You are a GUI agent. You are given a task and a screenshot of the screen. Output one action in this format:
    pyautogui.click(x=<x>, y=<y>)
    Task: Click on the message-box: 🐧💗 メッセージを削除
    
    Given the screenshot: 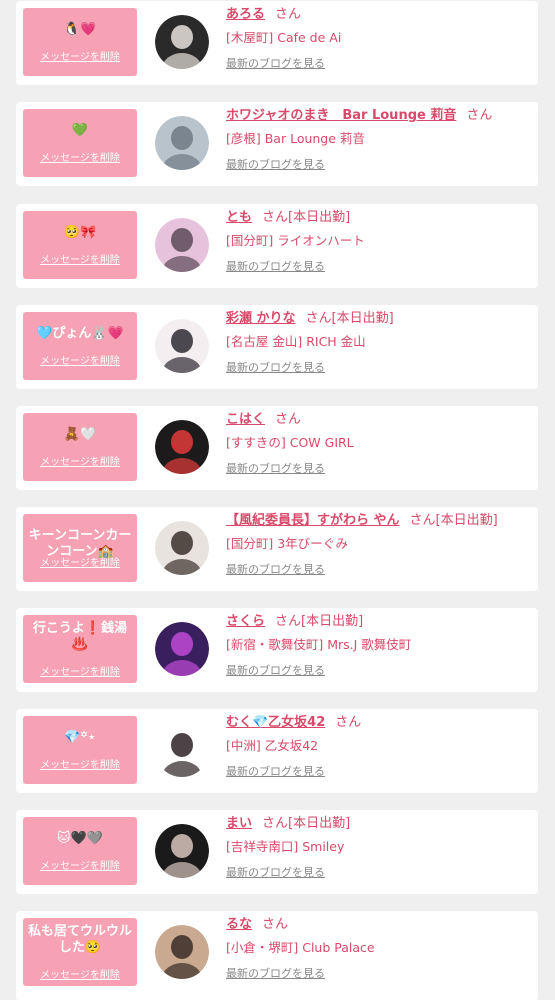 What is the action you would take?
    pyautogui.click(x=80, y=42)
    